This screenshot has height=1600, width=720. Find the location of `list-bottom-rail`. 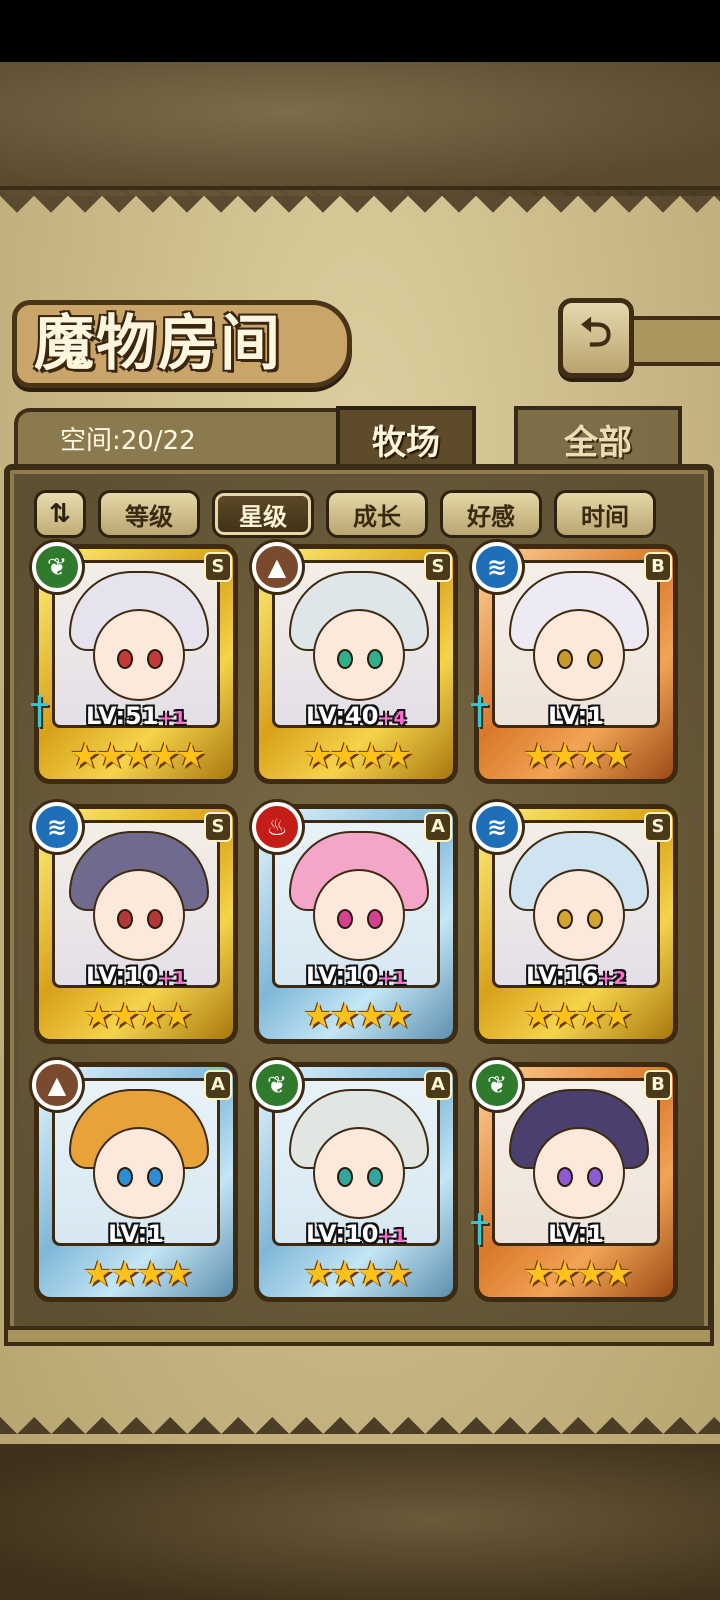

list-bottom-rail is located at coordinates (359, 1336).